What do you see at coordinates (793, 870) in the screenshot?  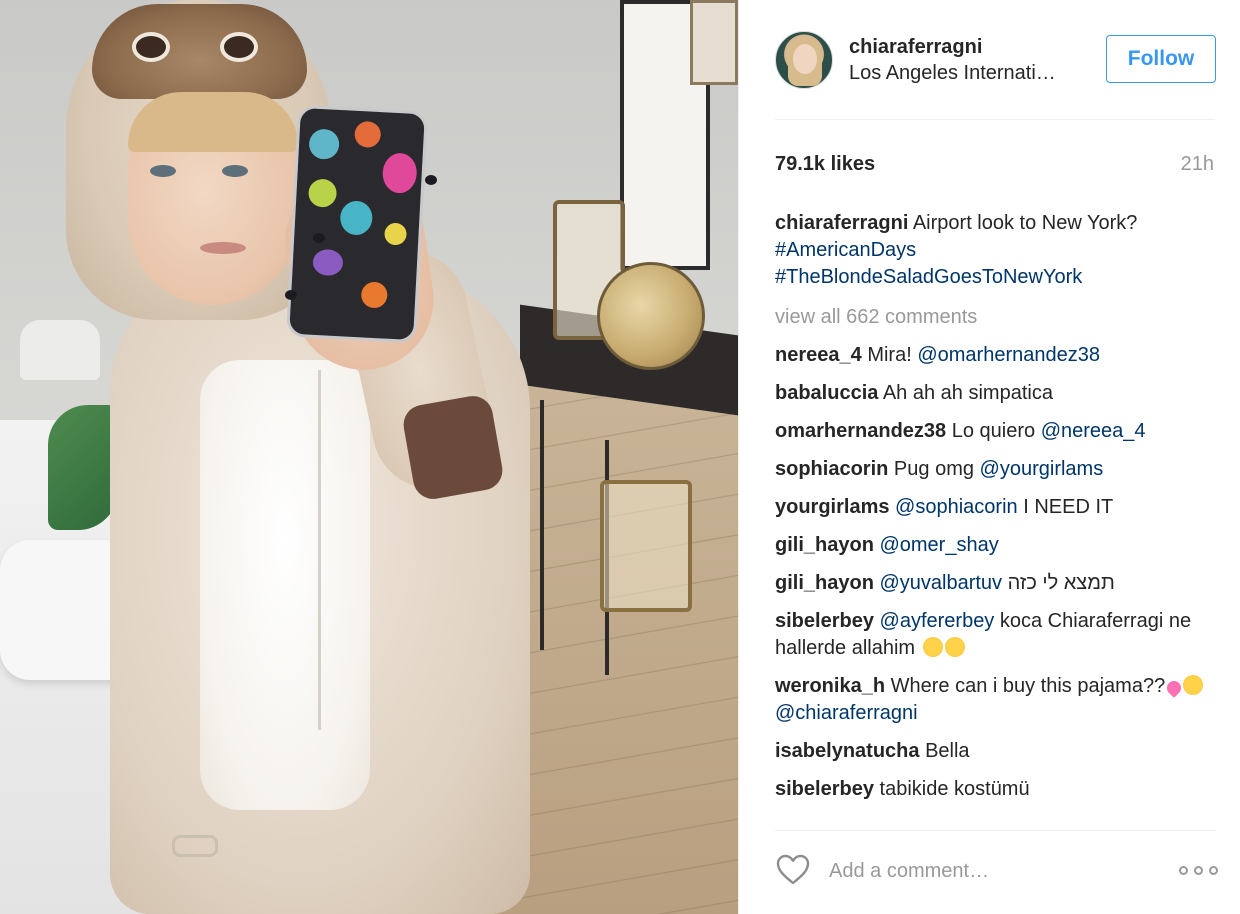 I see `heart-outline-icon` at bounding box center [793, 870].